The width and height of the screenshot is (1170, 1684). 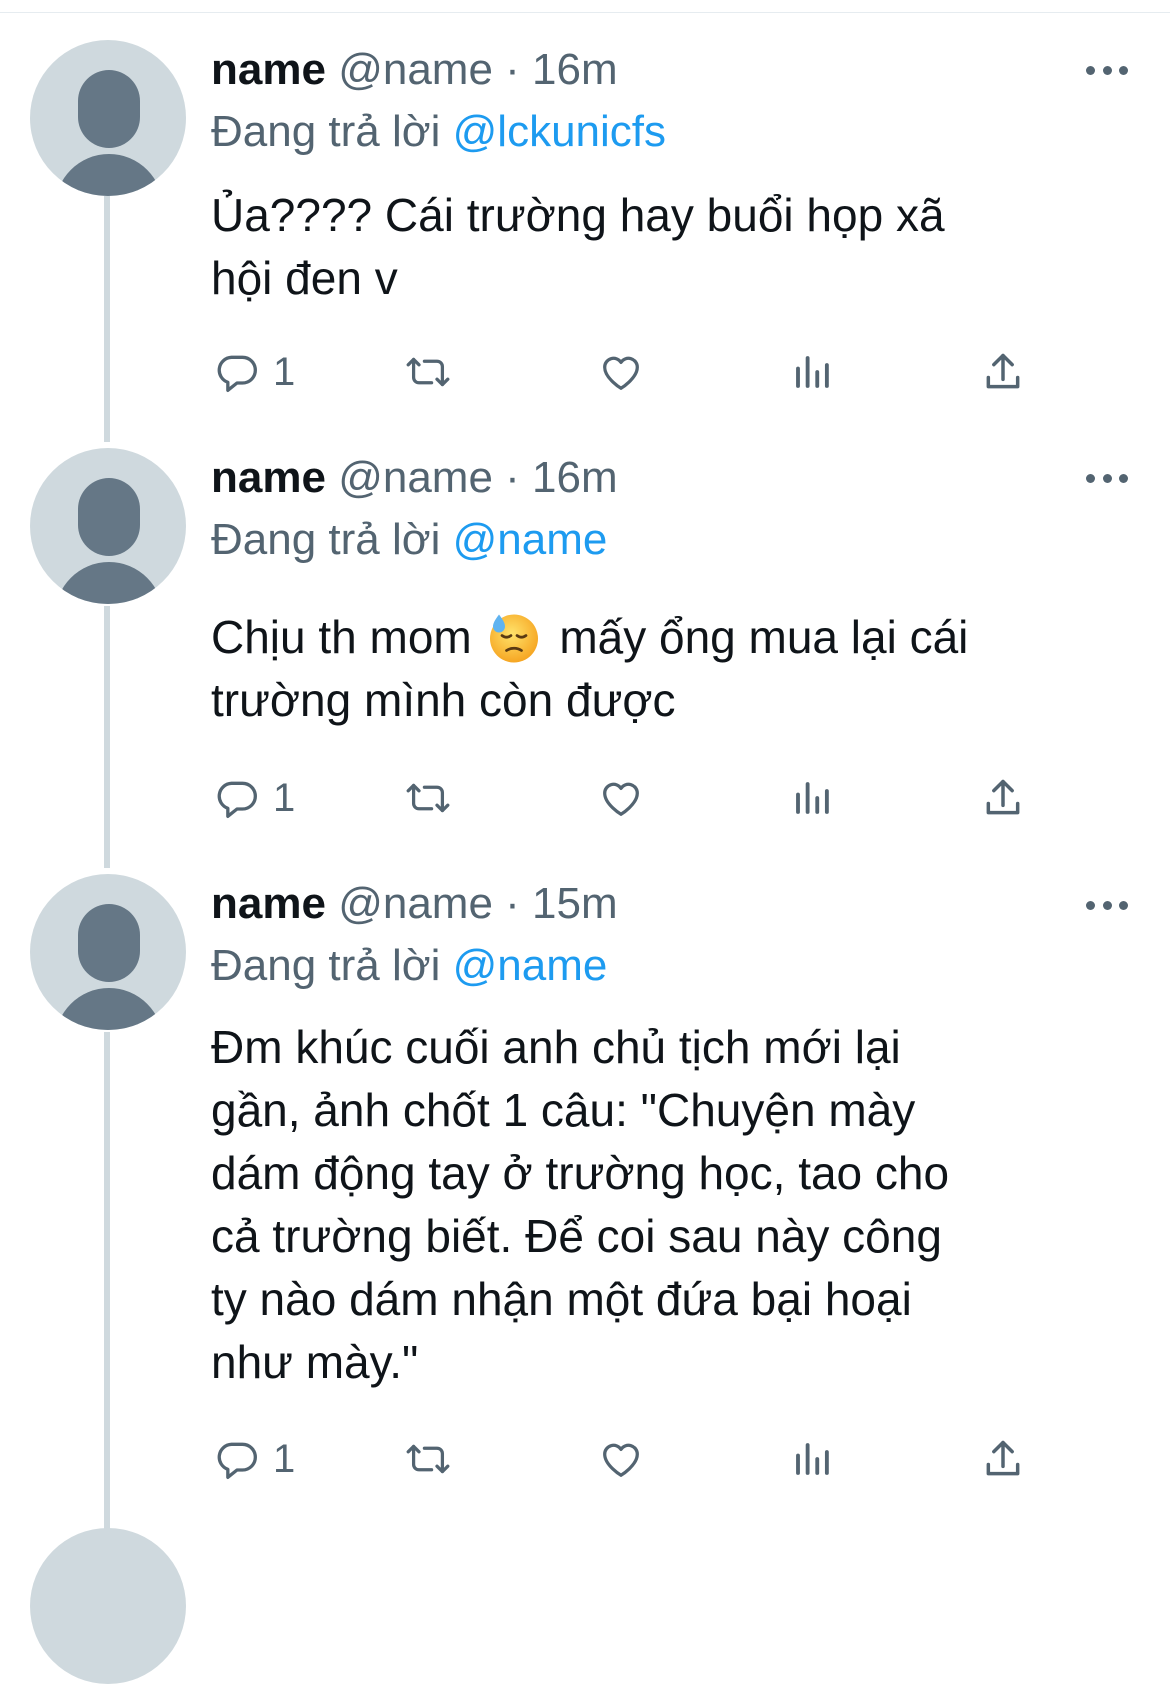 What do you see at coordinates (315, 1362) in the screenshot?
I see `tweet-text-line: như mày."` at bounding box center [315, 1362].